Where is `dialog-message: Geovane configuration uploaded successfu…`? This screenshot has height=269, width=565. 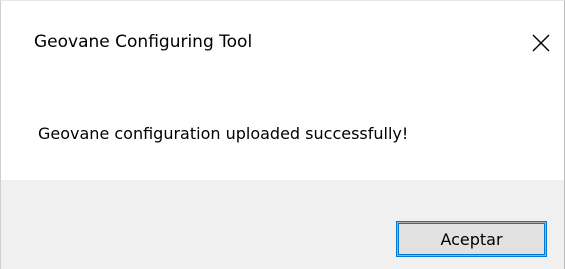 dialog-message: Geovane configuration uploaded successfu… is located at coordinates (223, 133).